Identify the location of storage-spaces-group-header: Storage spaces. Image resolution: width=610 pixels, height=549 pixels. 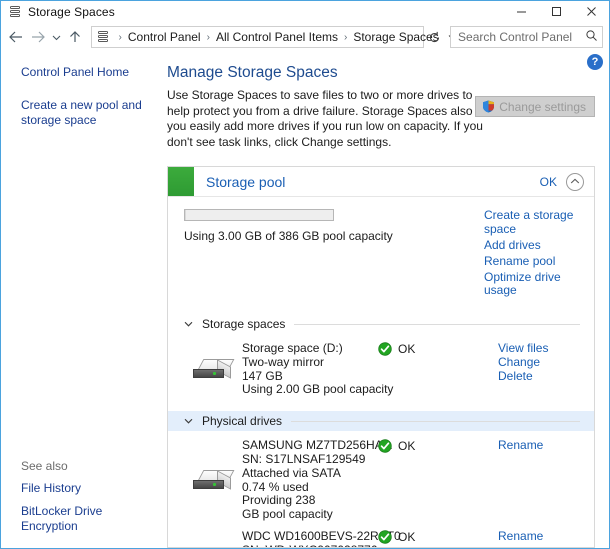
(381, 324).